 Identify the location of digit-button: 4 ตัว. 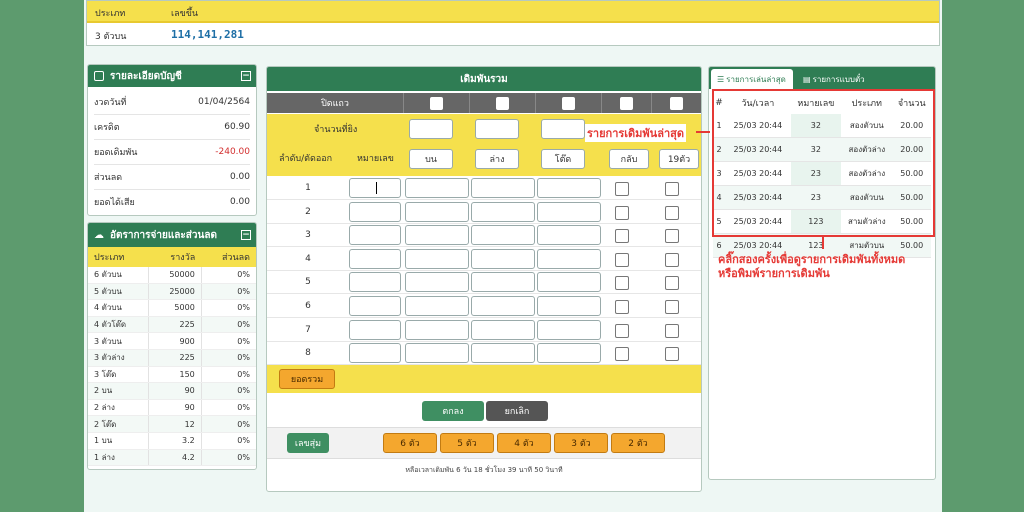
(524, 443).